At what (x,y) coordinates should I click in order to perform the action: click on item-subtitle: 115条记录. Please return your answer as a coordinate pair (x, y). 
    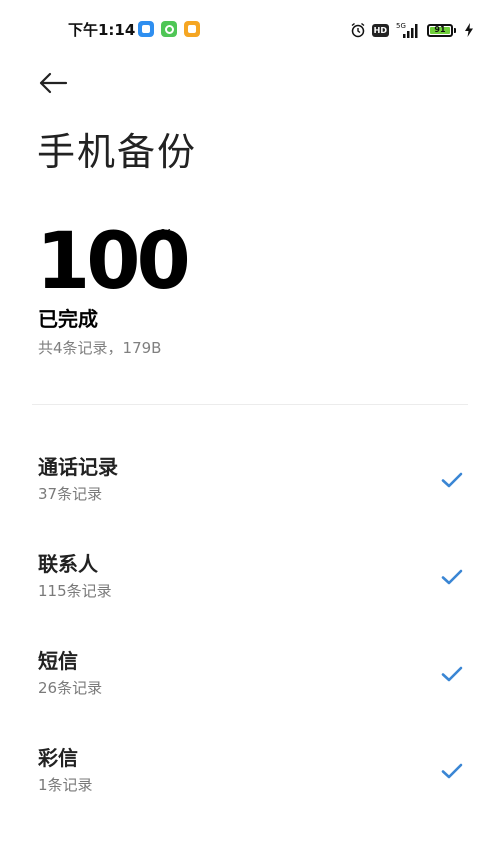
    Looking at the image, I should click on (75, 591).